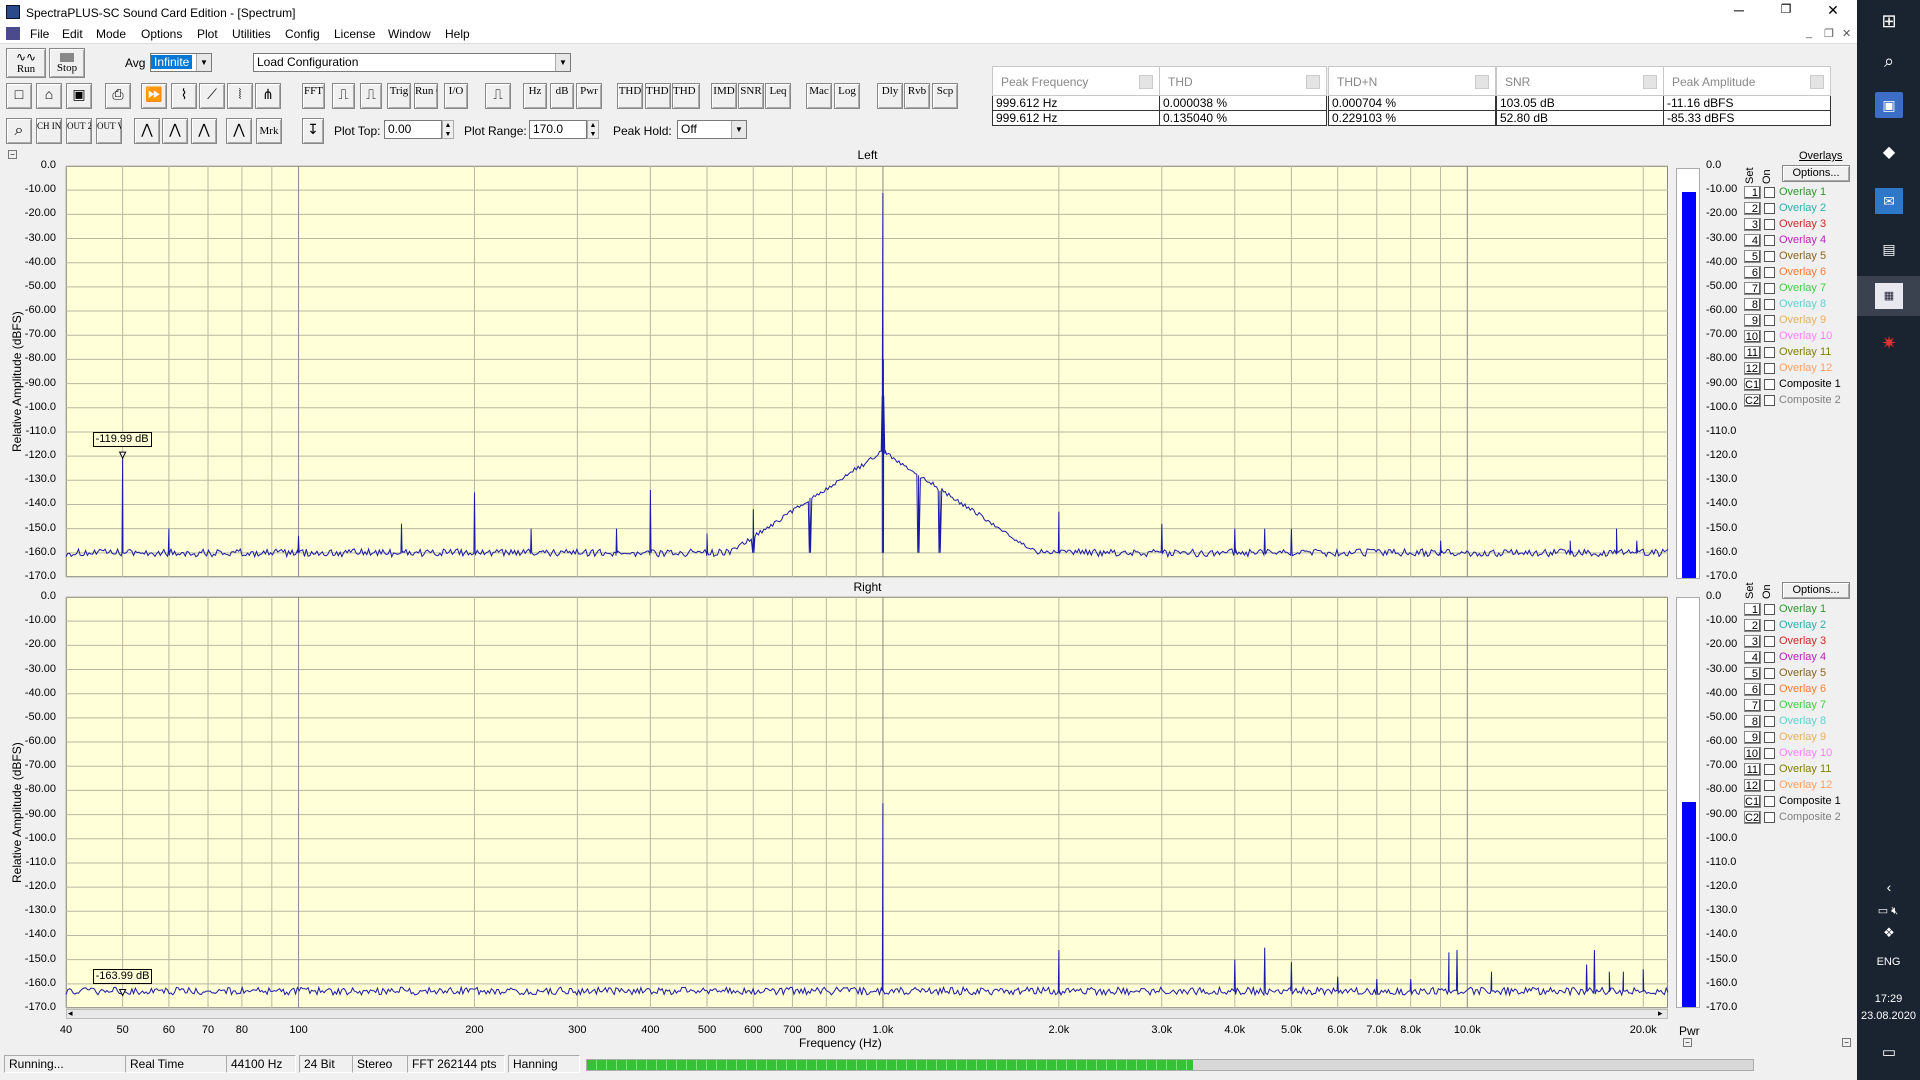 This screenshot has height=1080, width=1920. I want to click on plot-top-input: 0.00, so click(413, 129).